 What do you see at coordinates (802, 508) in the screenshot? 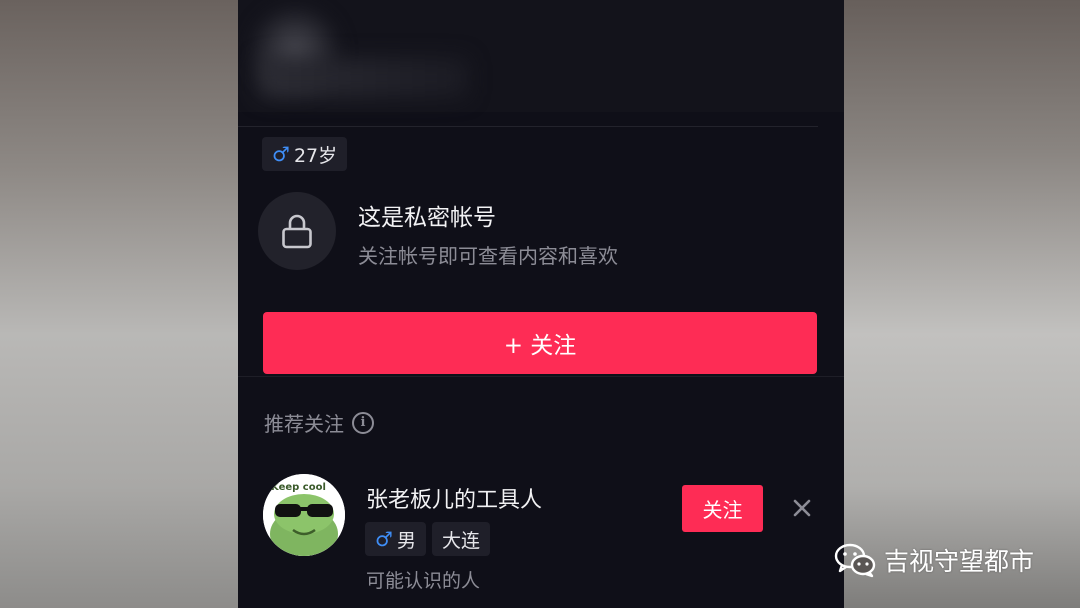
I see `close-icon` at bounding box center [802, 508].